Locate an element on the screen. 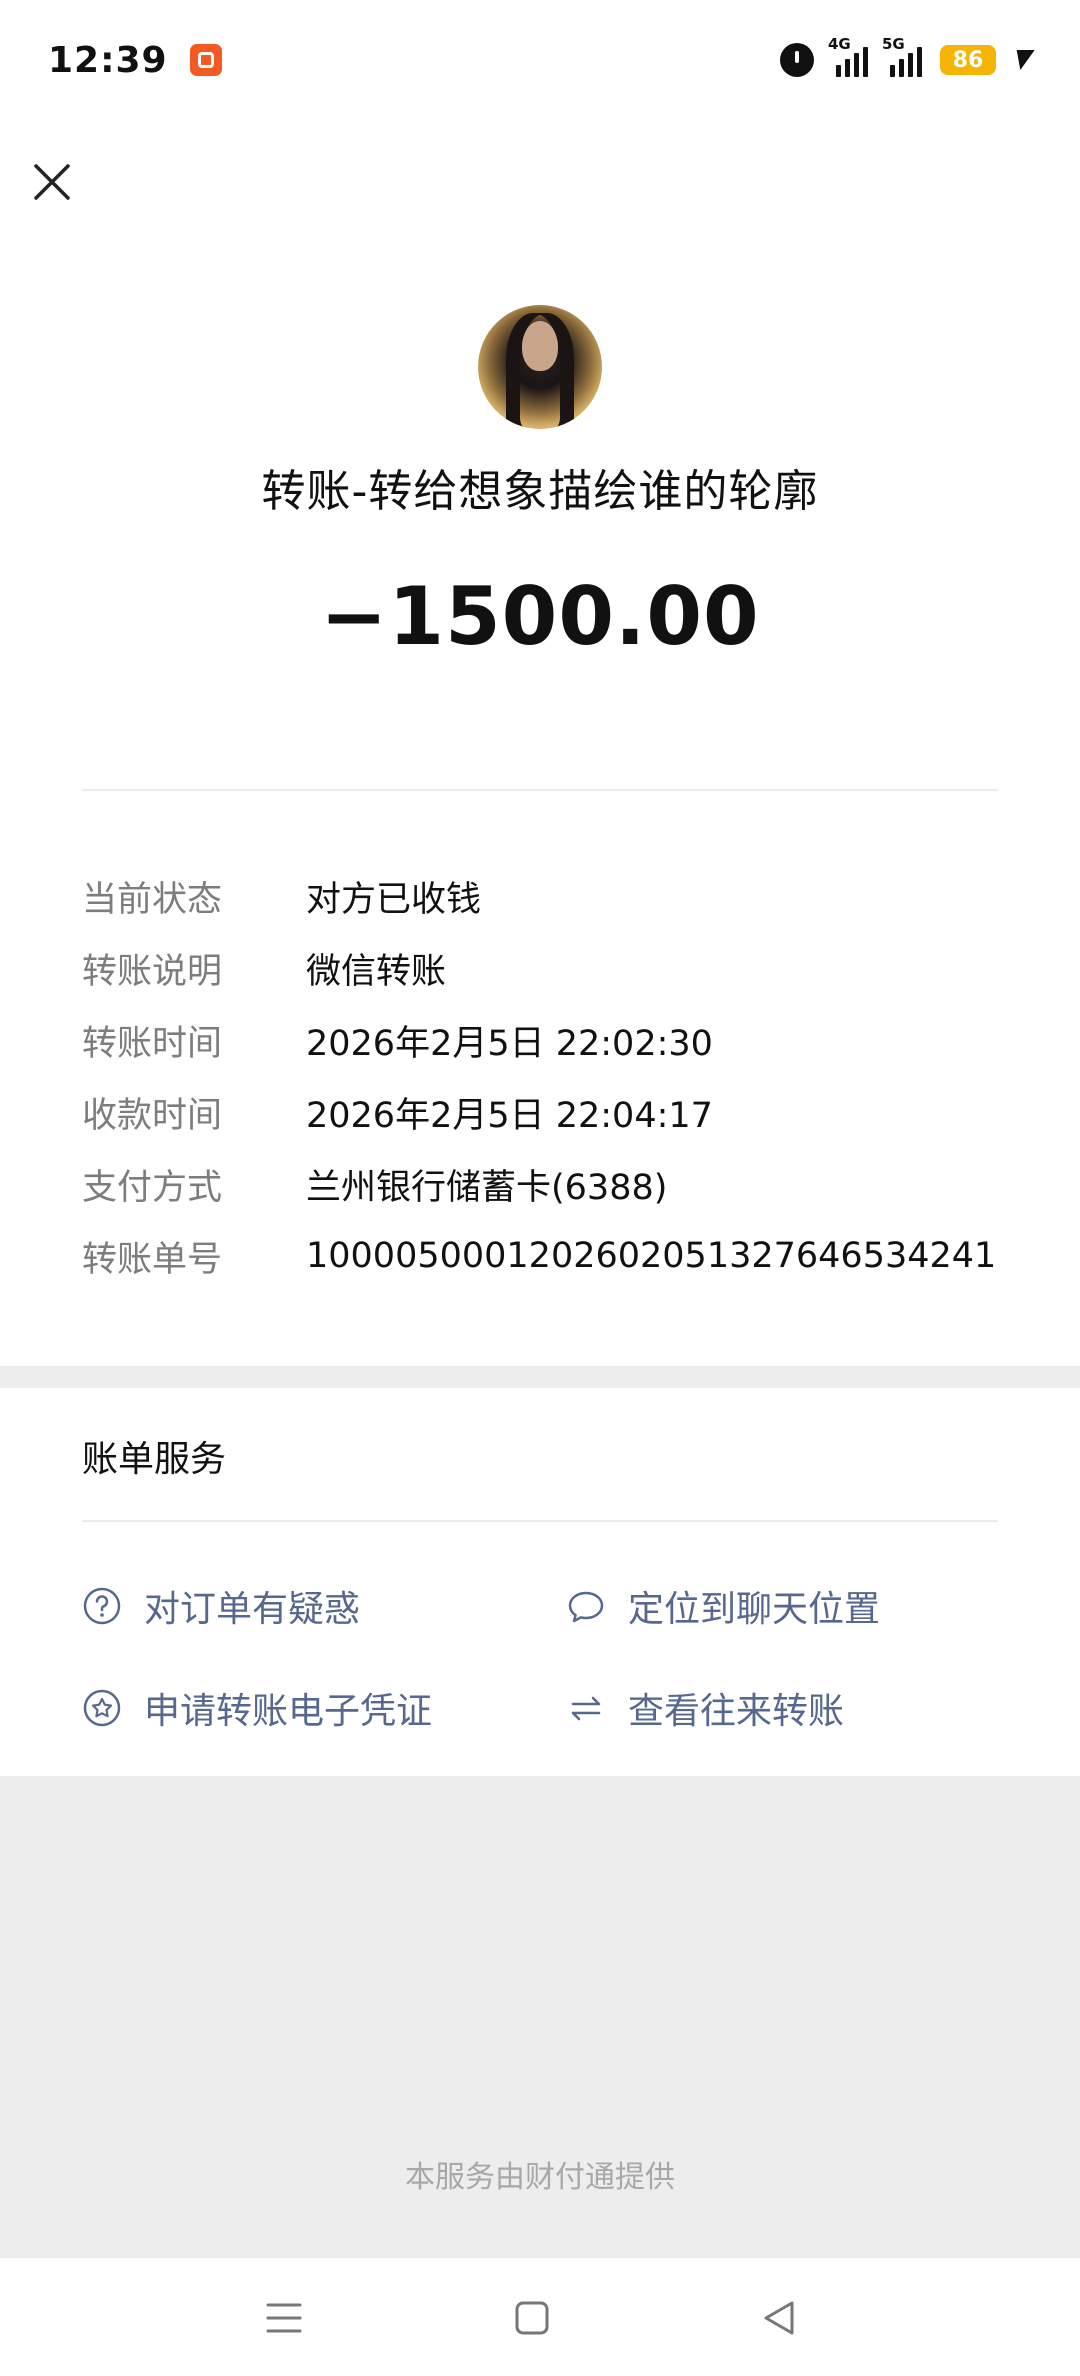 This screenshot has height=2376, width=1080. detail-row-receive-time: 收款时间 2026年2月5日 22:04:17 is located at coordinates (540, 1112).